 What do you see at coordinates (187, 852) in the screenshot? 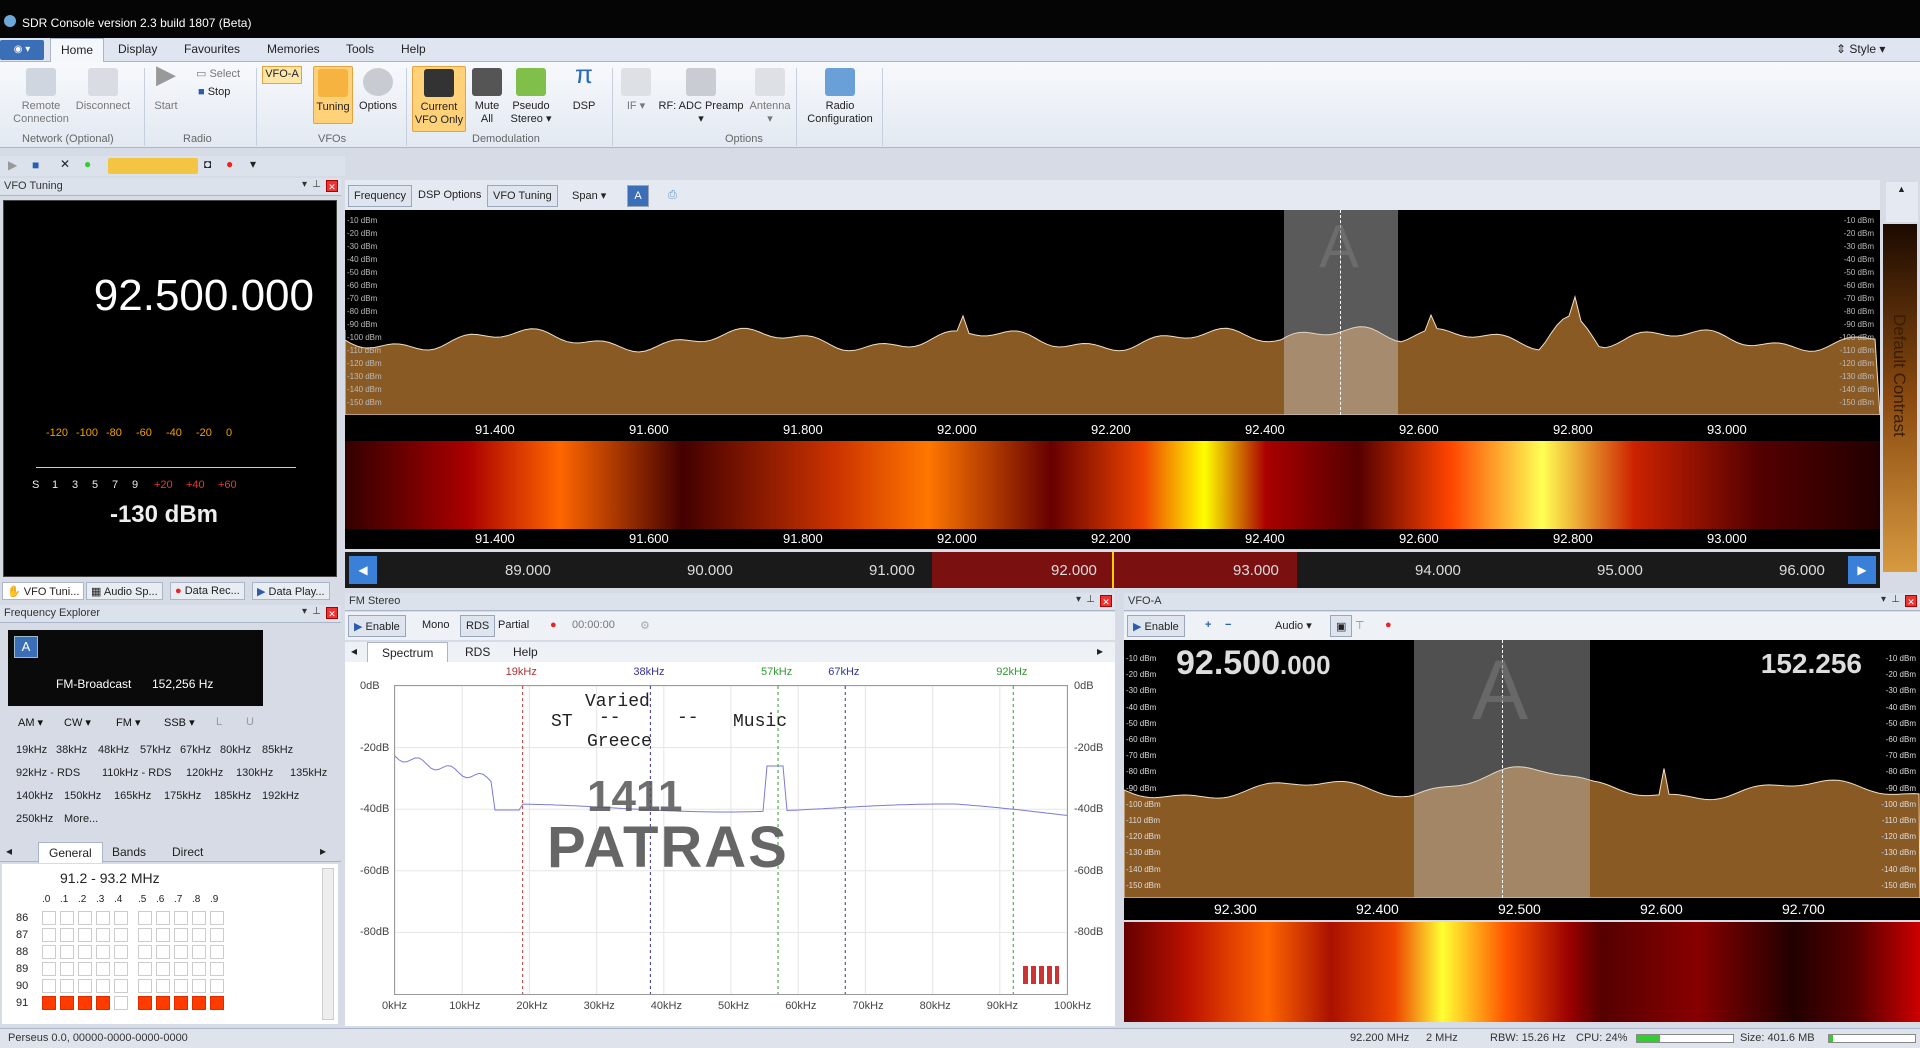
I see `tab-direct: Direct` at bounding box center [187, 852].